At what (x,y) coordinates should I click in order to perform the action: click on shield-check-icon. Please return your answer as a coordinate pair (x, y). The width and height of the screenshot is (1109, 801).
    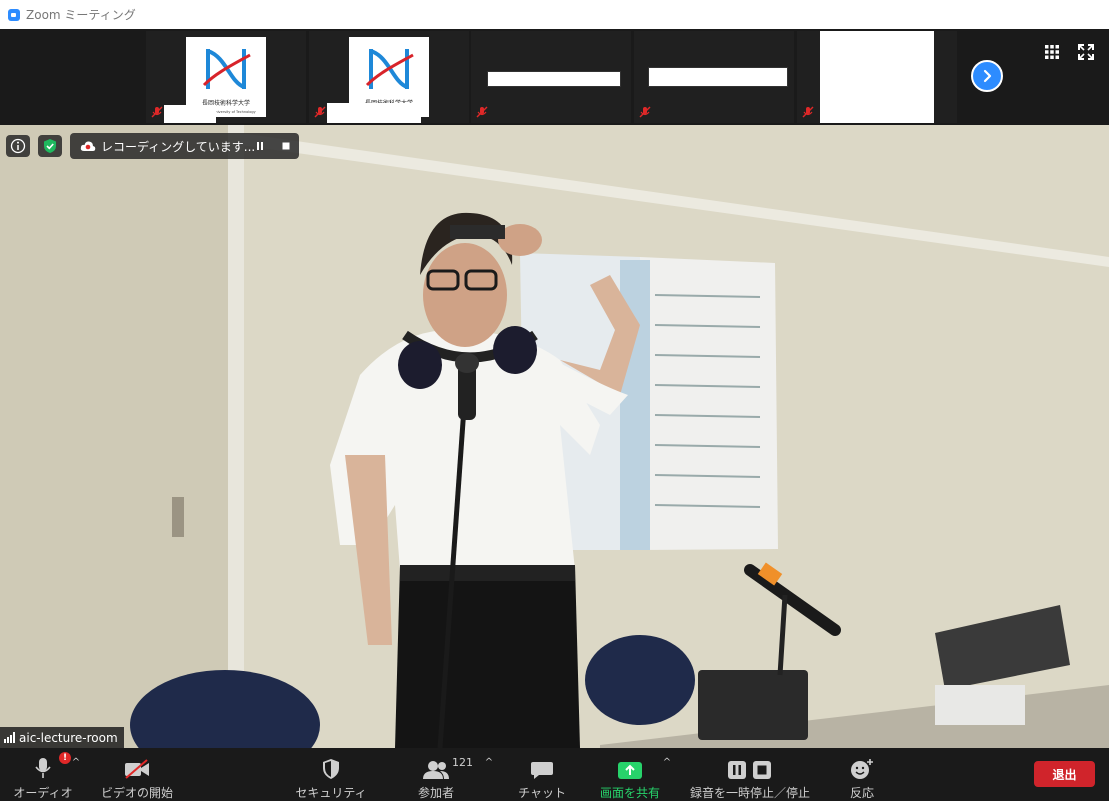
    Looking at the image, I should click on (50, 146).